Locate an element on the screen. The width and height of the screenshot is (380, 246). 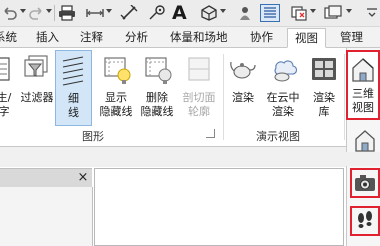
tab-view: 视图 is located at coordinates (306, 38).